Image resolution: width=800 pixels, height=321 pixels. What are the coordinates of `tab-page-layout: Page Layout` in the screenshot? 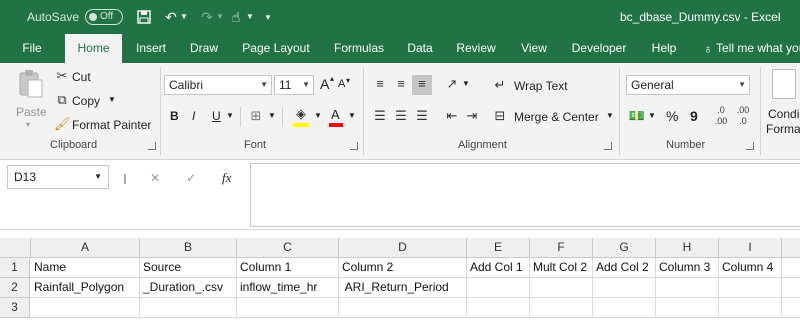 It's located at (276, 48).